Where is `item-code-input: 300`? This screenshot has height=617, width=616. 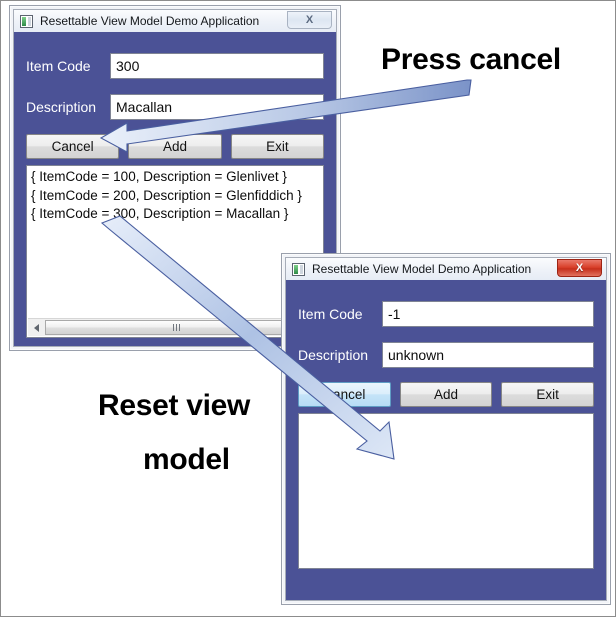 item-code-input: 300 is located at coordinates (217, 66).